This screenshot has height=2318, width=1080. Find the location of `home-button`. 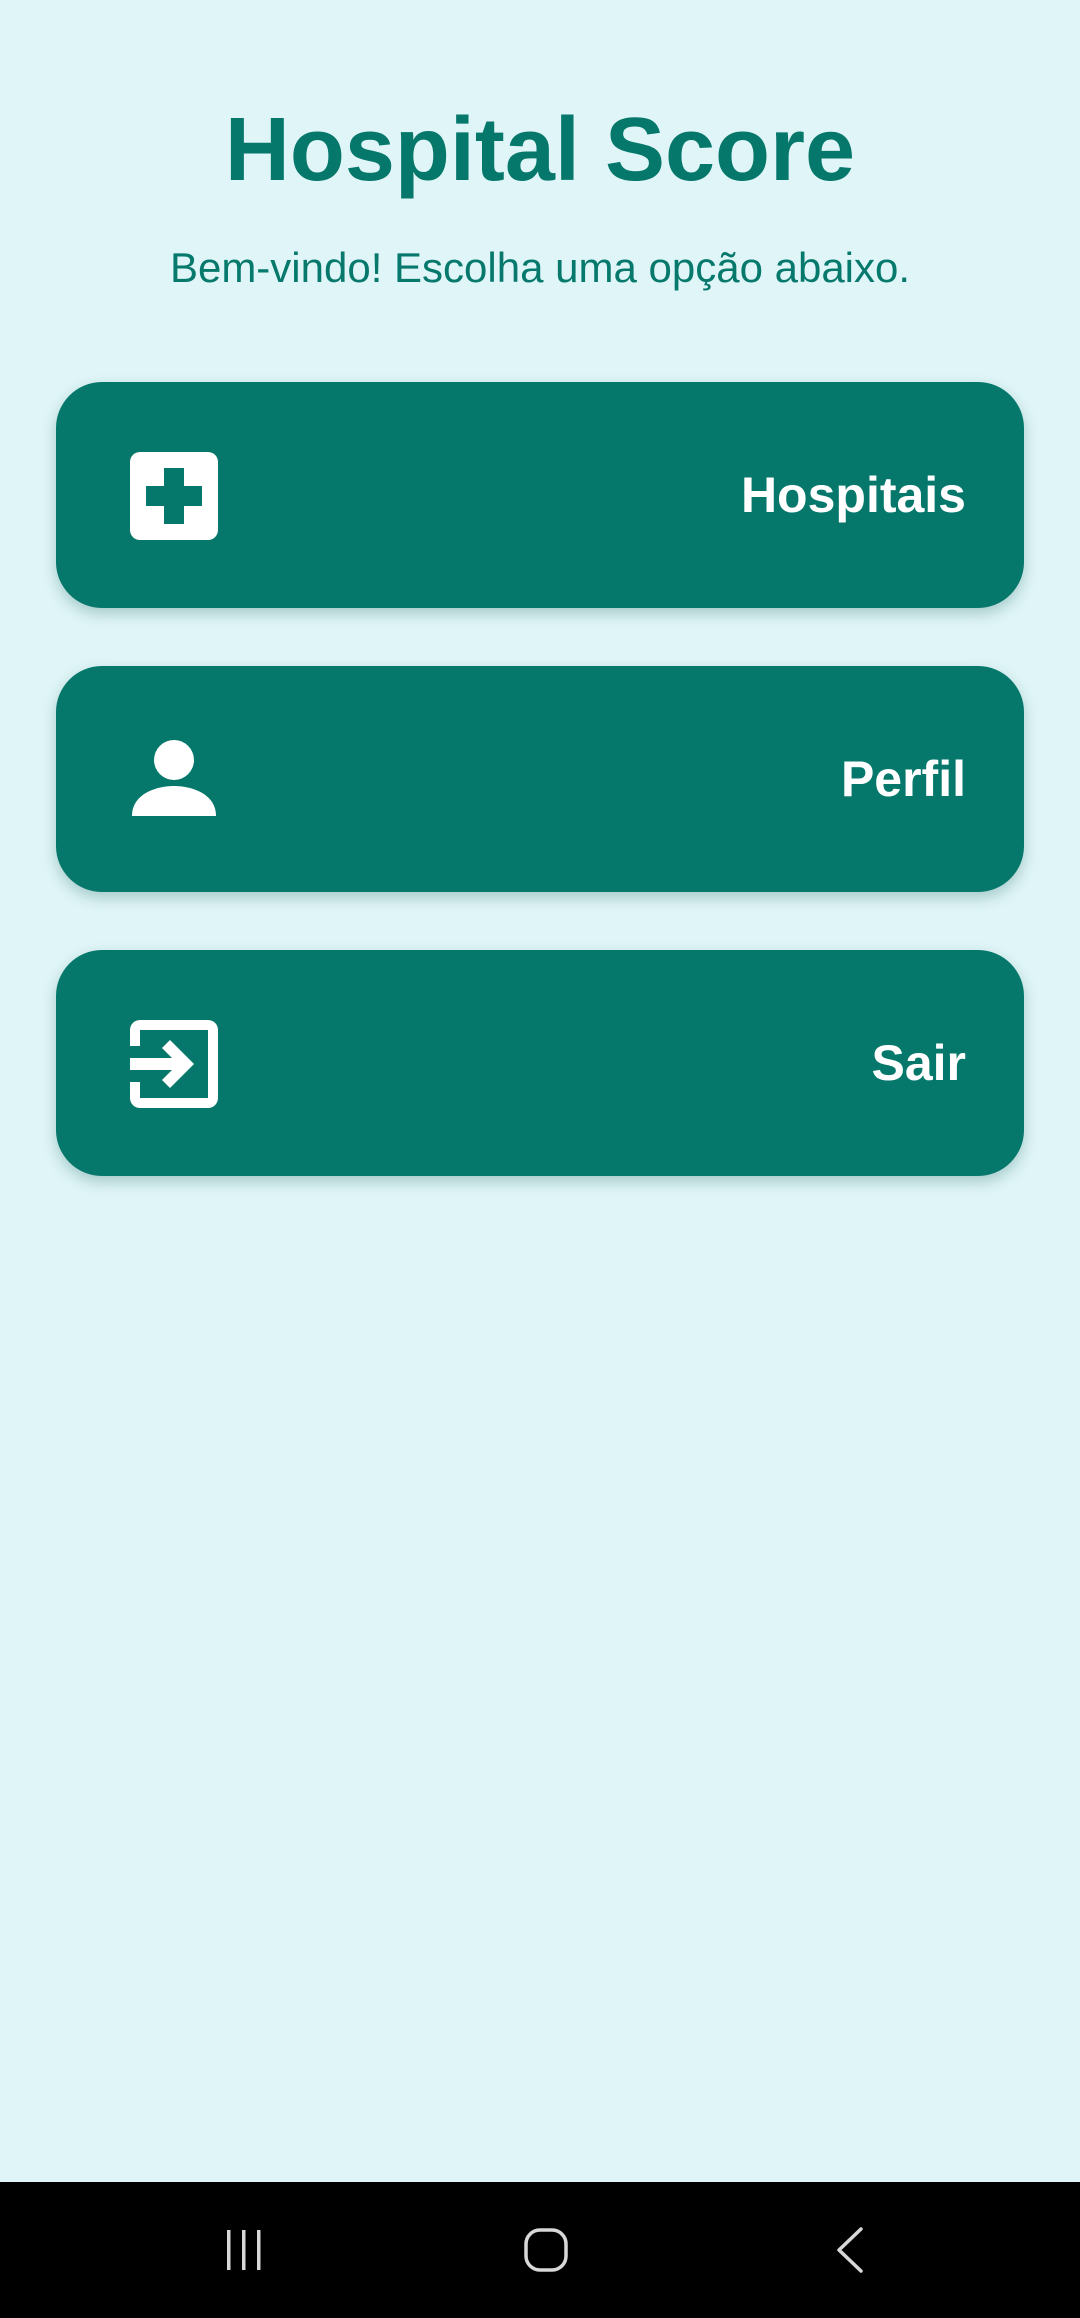

home-button is located at coordinates (546, 2250).